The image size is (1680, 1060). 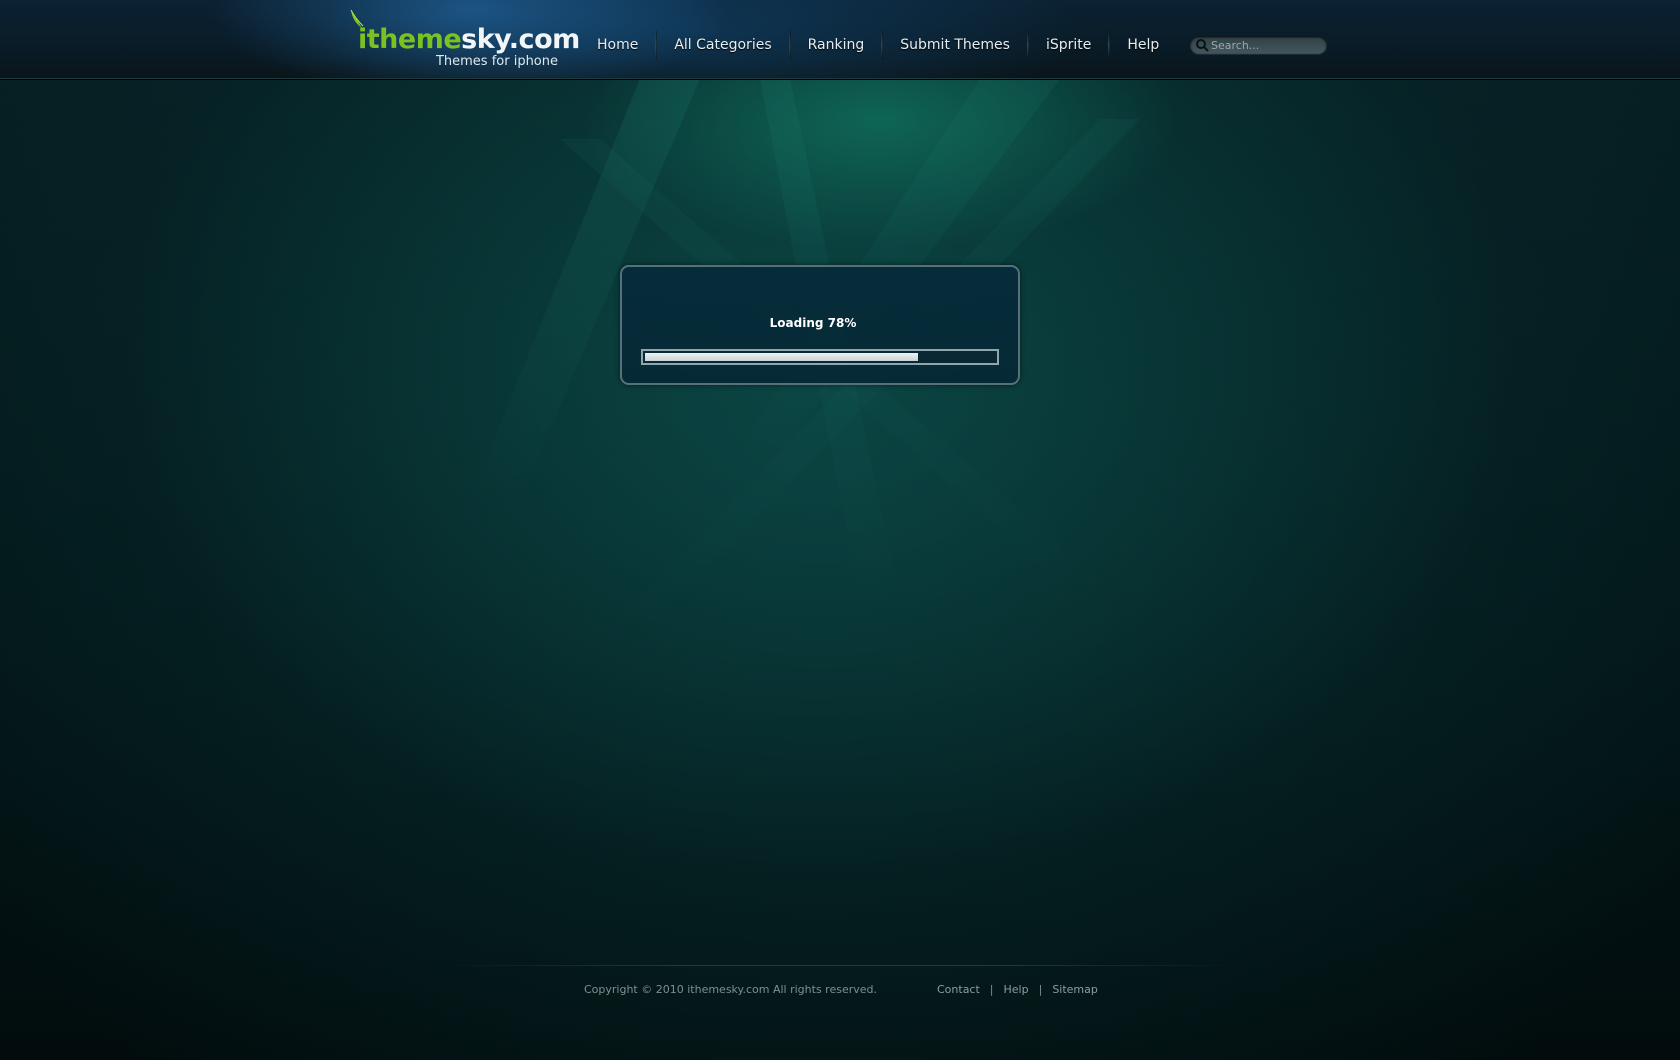 I want to click on footer-divider, so click(x=840, y=965).